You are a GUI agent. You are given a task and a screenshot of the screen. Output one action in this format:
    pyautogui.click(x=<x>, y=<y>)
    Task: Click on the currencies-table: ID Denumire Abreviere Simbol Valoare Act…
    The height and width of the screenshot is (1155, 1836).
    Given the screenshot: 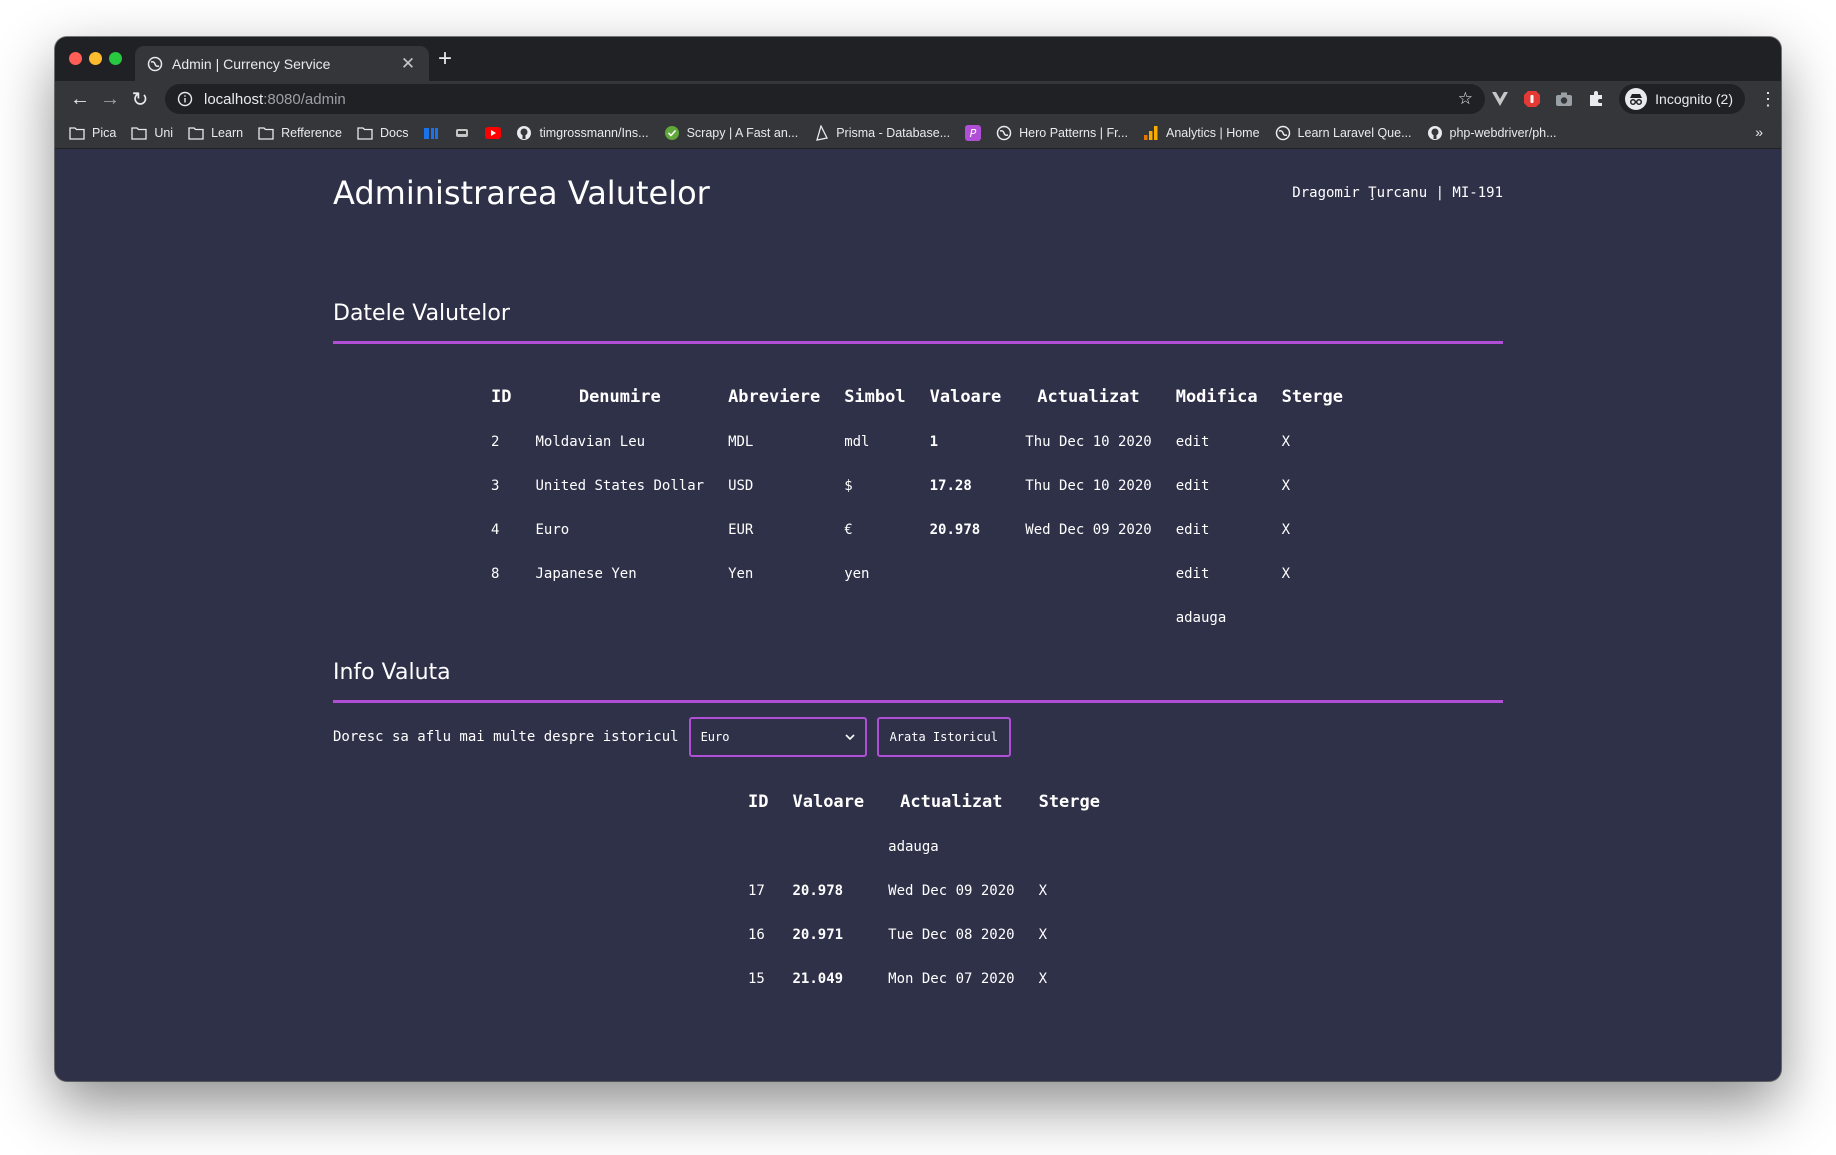 What is the action you would take?
    pyautogui.click(x=917, y=507)
    